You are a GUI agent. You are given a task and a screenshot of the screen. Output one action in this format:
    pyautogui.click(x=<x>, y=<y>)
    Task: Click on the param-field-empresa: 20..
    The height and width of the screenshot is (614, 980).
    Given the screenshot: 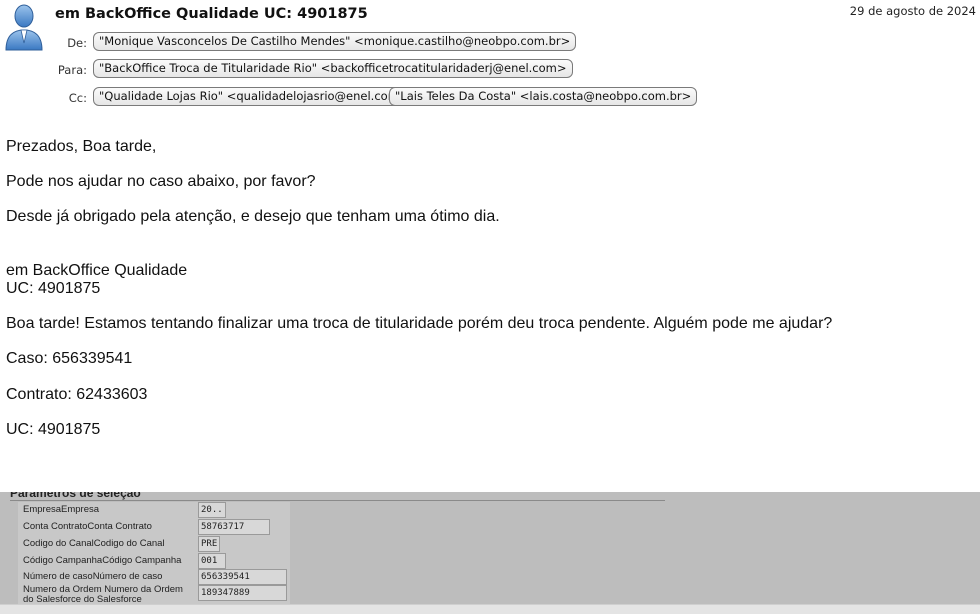 What is the action you would take?
    pyautogui.click(x=212, y=510)
    